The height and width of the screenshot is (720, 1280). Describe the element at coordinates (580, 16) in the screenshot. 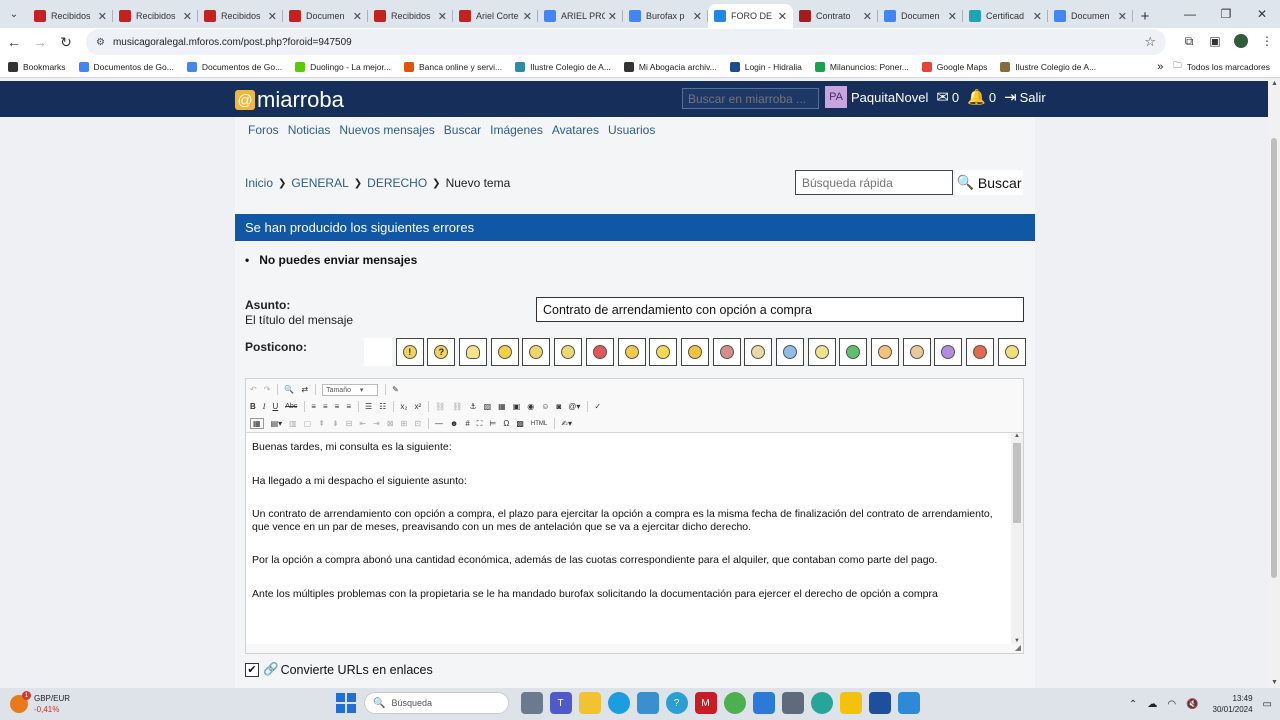

I see `browser-tab: ARIEL PRO ✕` at that location.